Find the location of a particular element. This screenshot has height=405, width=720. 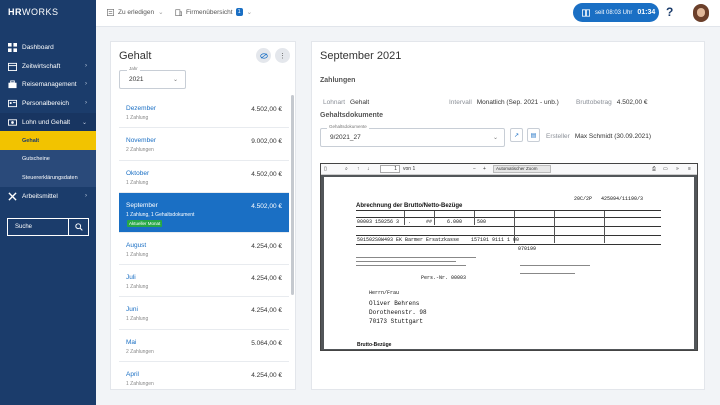

sidebar-item-reisemanagement: Reisemanagement › is located at coordinates (48, 84).